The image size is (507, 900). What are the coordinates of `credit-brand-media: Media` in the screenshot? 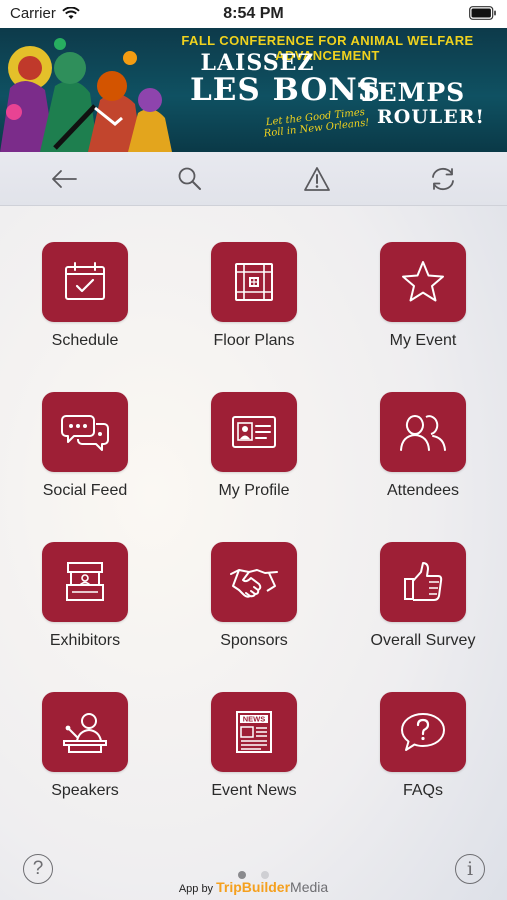 It's located at (309, 887).